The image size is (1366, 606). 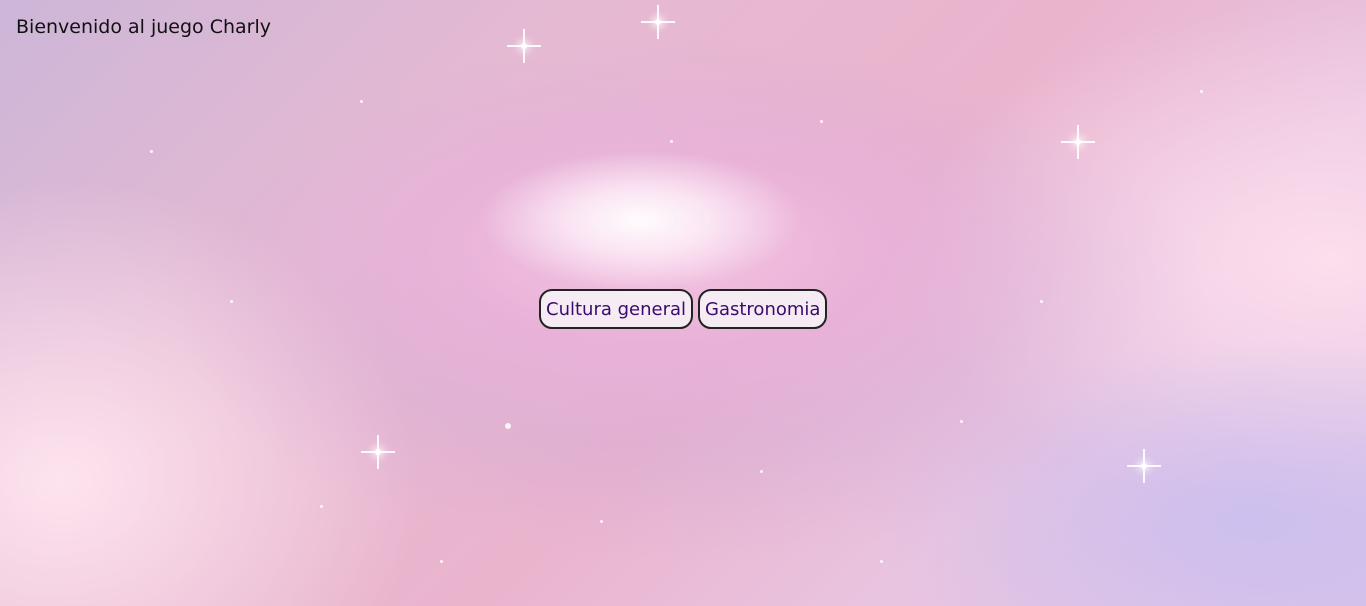 What do you see at coordinates (616, 309) in the screenshot?
I see `cultura-general-button: Cultura general` at bounding box center [616, 309].